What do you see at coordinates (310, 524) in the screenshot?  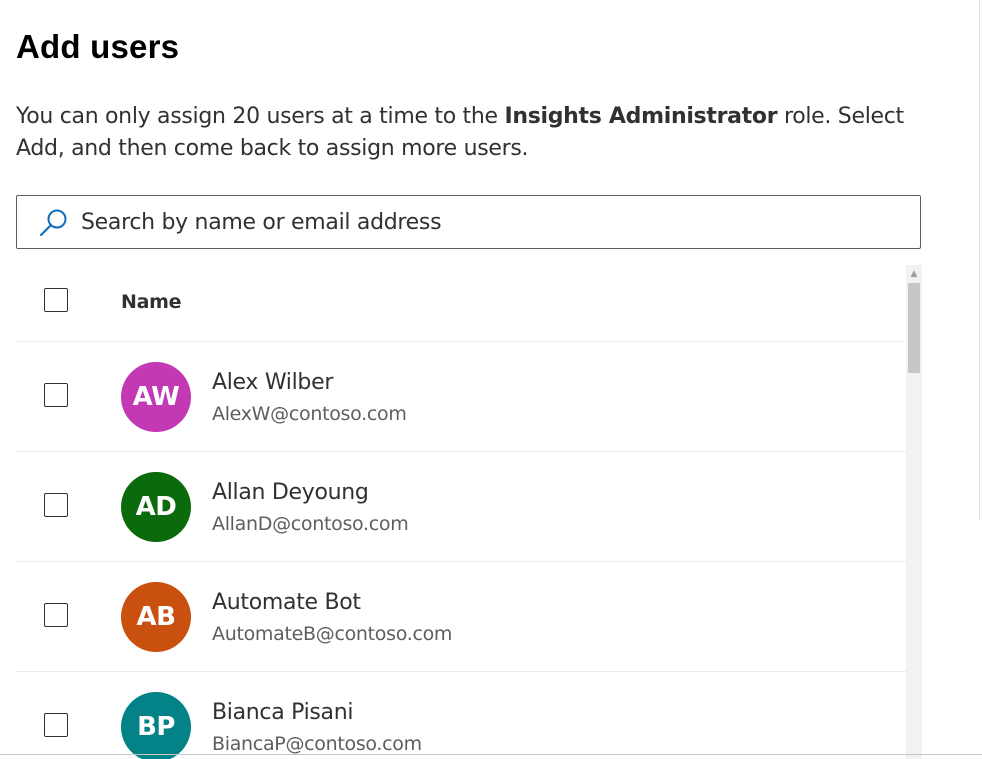 I see `user-email: AllanD@contoso.com` at bounding box center [310, 524].